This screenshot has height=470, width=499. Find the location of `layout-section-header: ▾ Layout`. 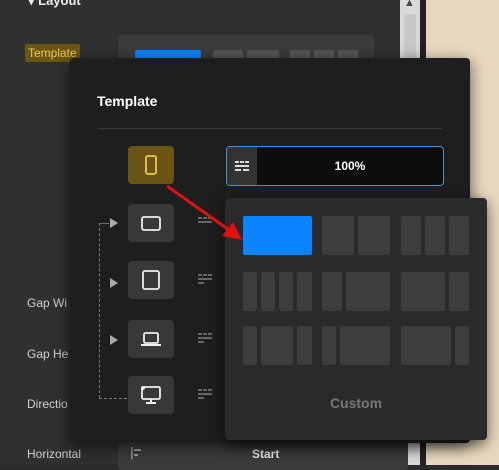

layout-section-header: ▾ Layout is located at coordinates (54, 4).